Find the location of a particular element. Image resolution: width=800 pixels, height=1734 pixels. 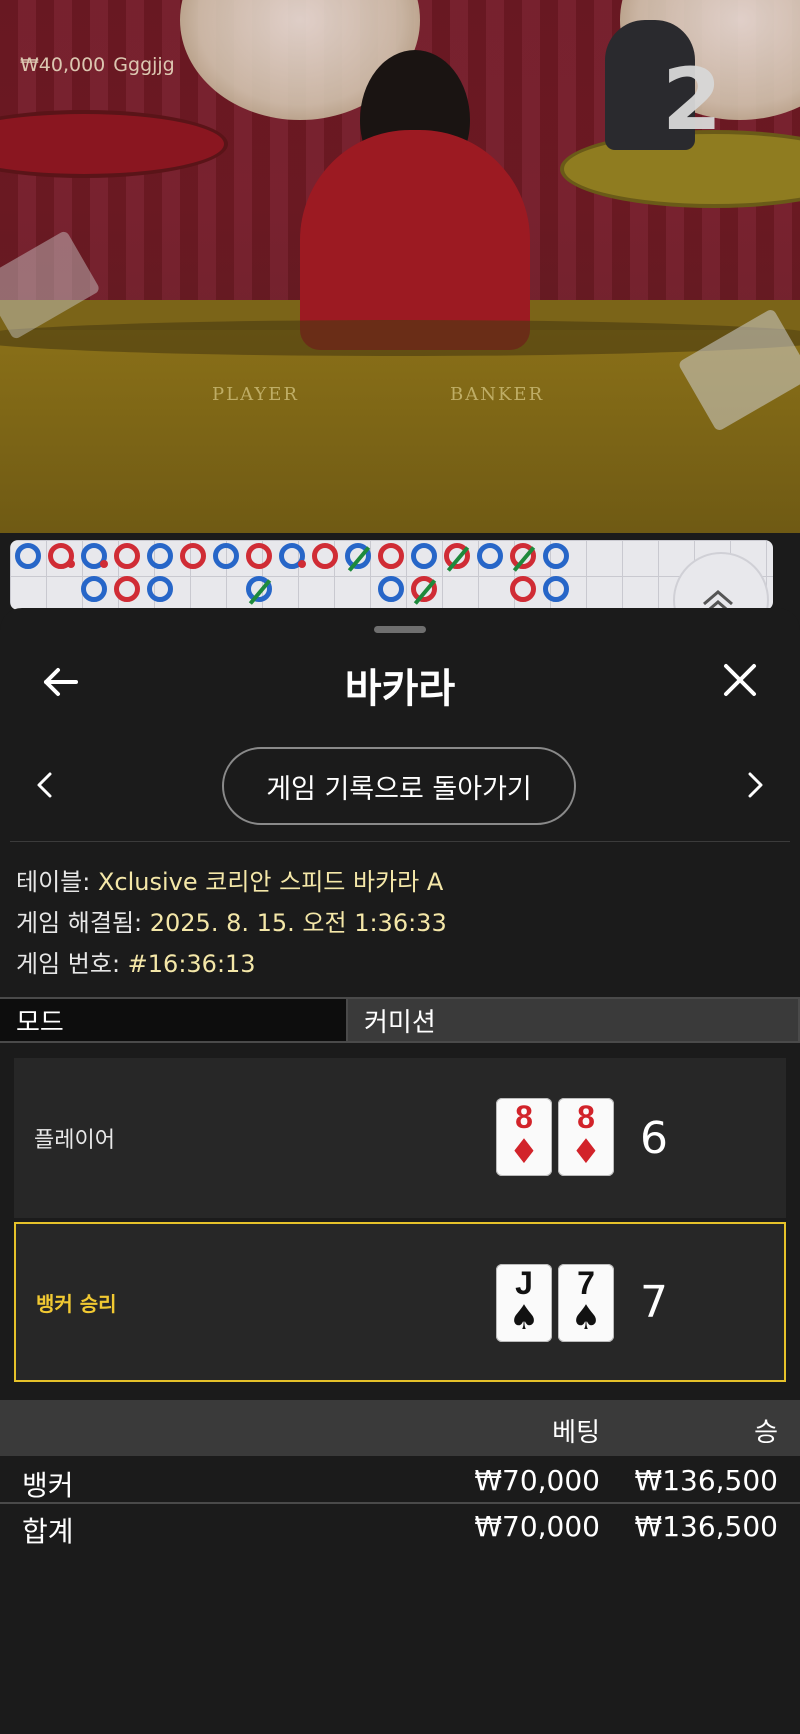

divider is located at coordinates (400, 841).